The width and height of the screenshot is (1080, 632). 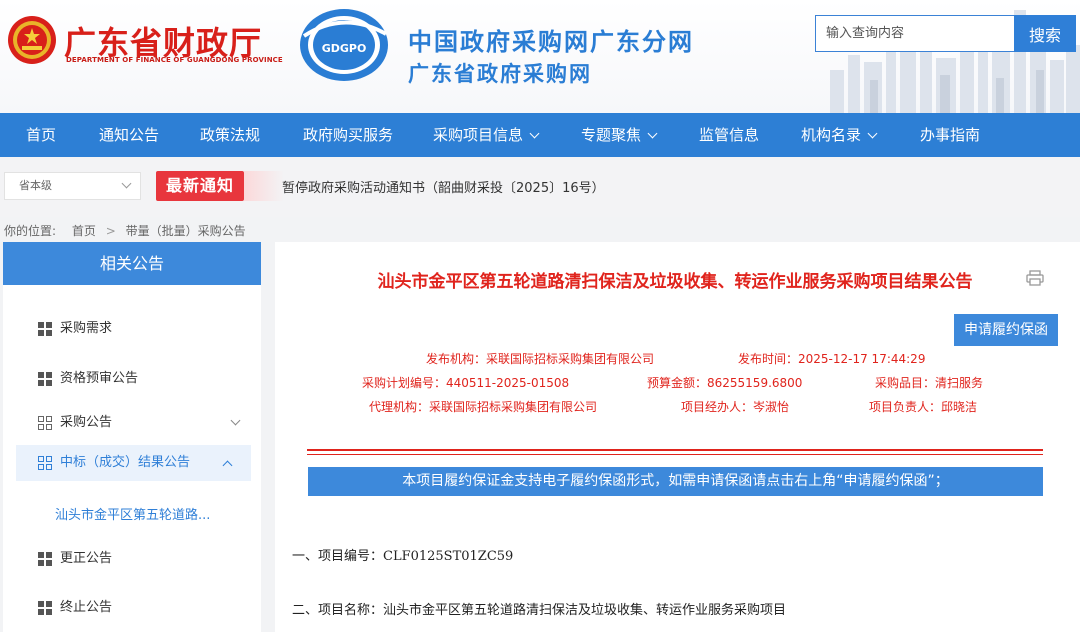 I want to click on print-icon, so click(x=1035, y=278).